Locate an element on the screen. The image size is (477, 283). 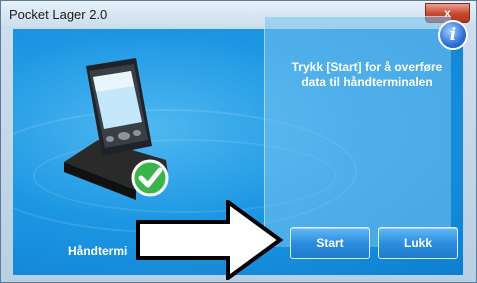
start-button: Start is located at coordinates (330, 243).